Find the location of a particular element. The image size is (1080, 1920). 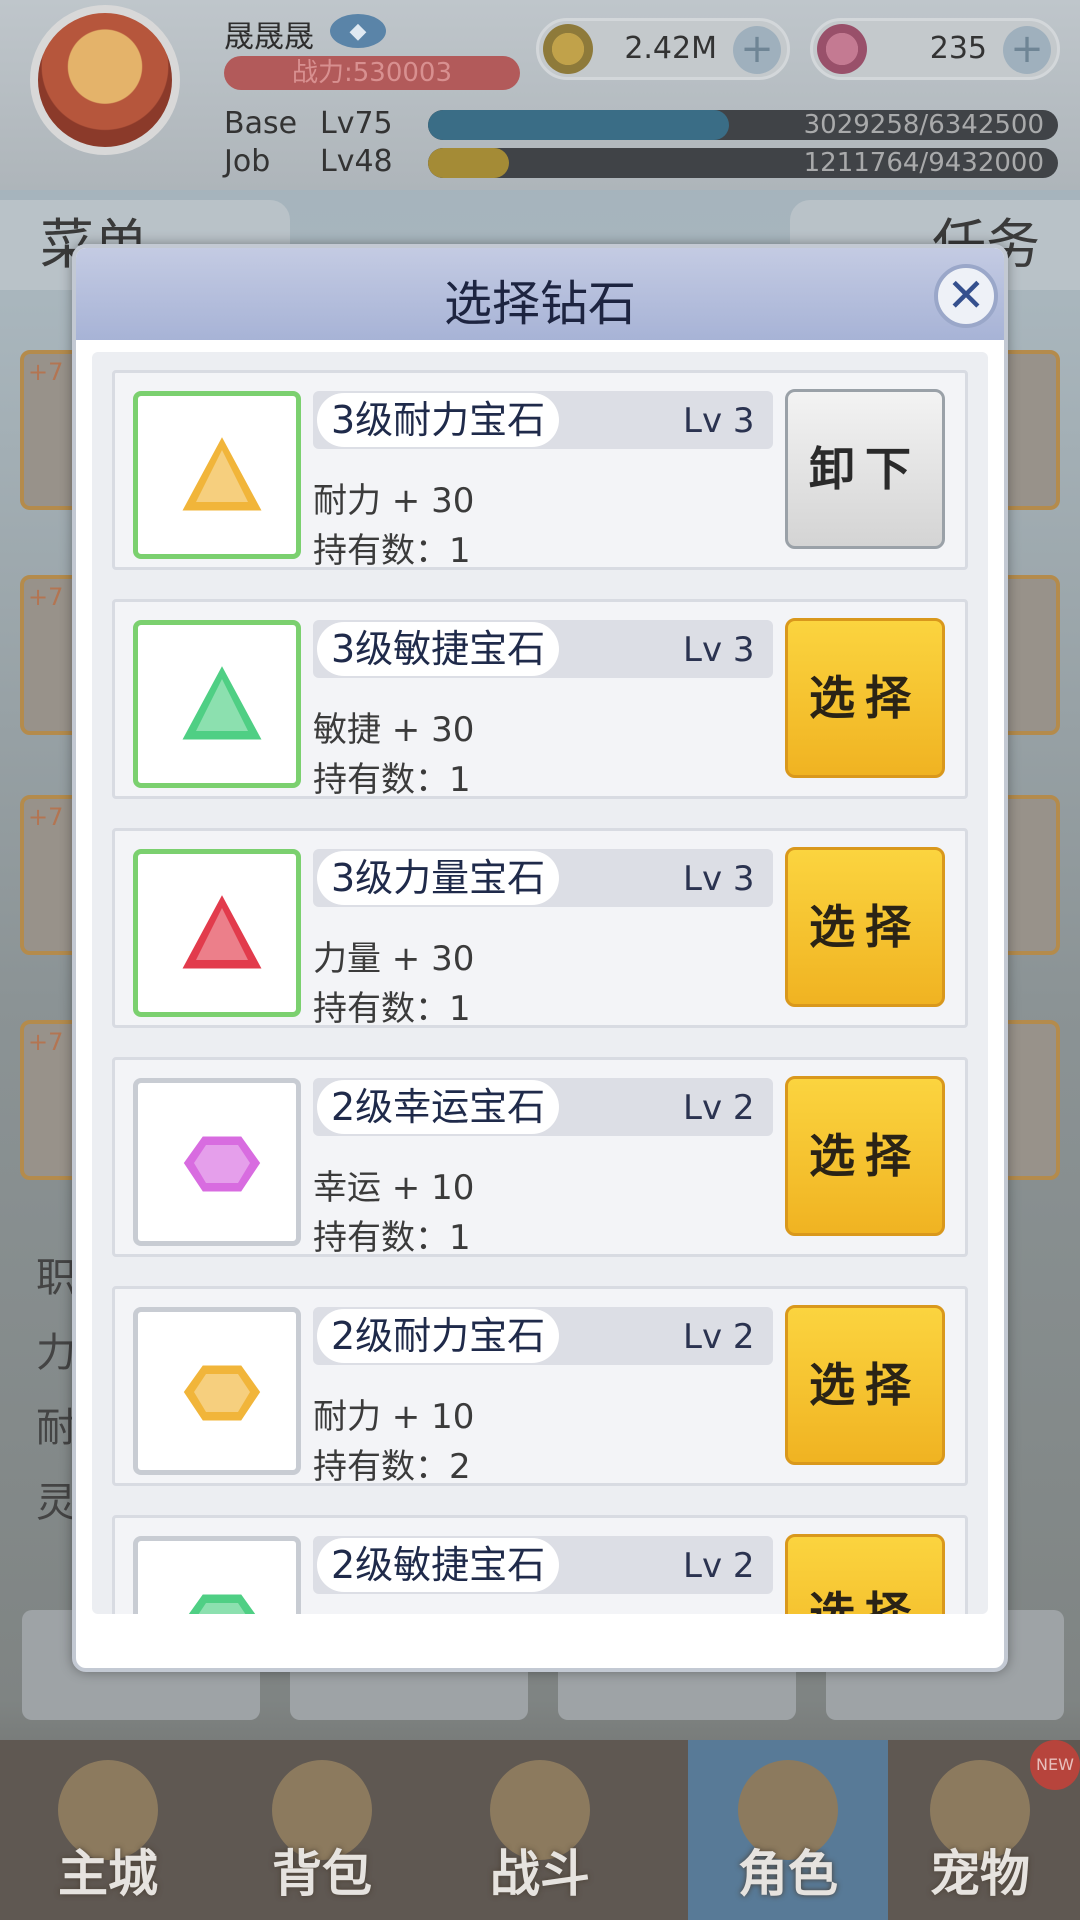

gem-list-item: 3级力量宝石 Lv 3 力量 + 30 持有数：1 选择 is located at coordinates (540, 928).